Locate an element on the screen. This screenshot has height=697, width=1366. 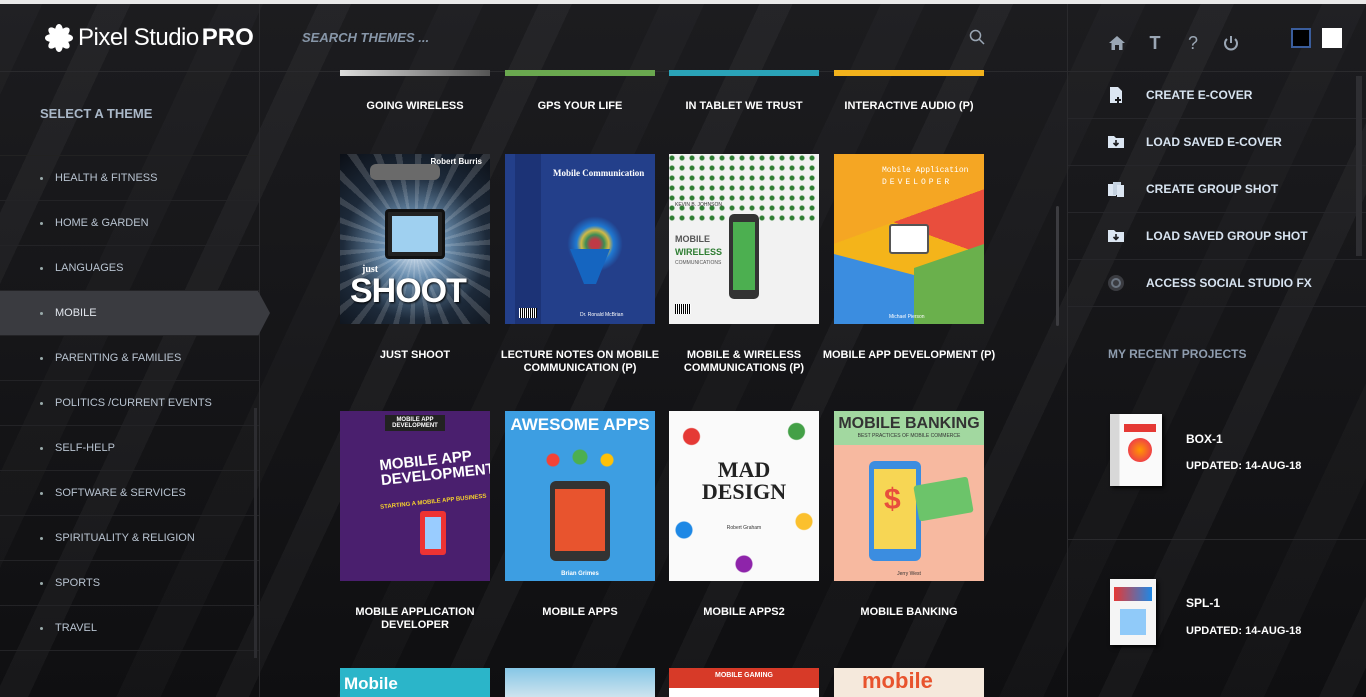
home-icon is located at coordinates (1117, 43).